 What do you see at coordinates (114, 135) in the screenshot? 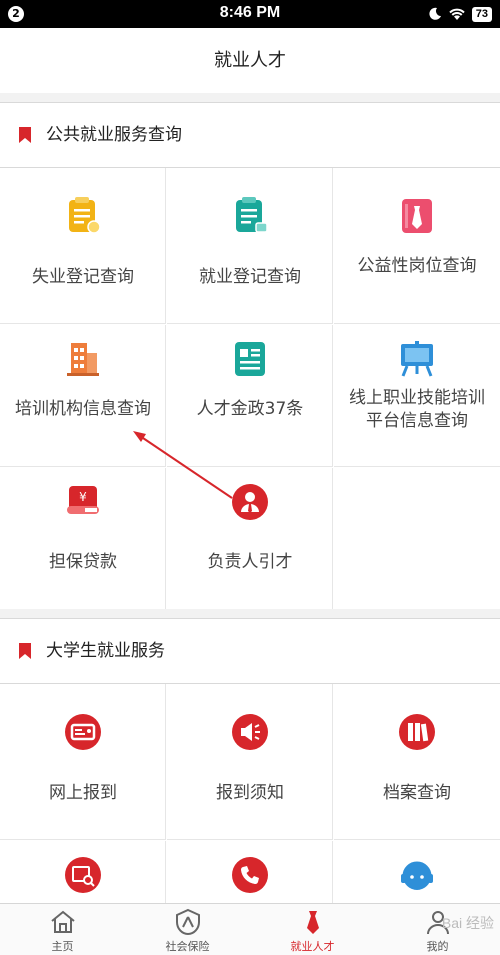
I see `section-title: 公共就业服务查询` at bounding box center [114, 135].